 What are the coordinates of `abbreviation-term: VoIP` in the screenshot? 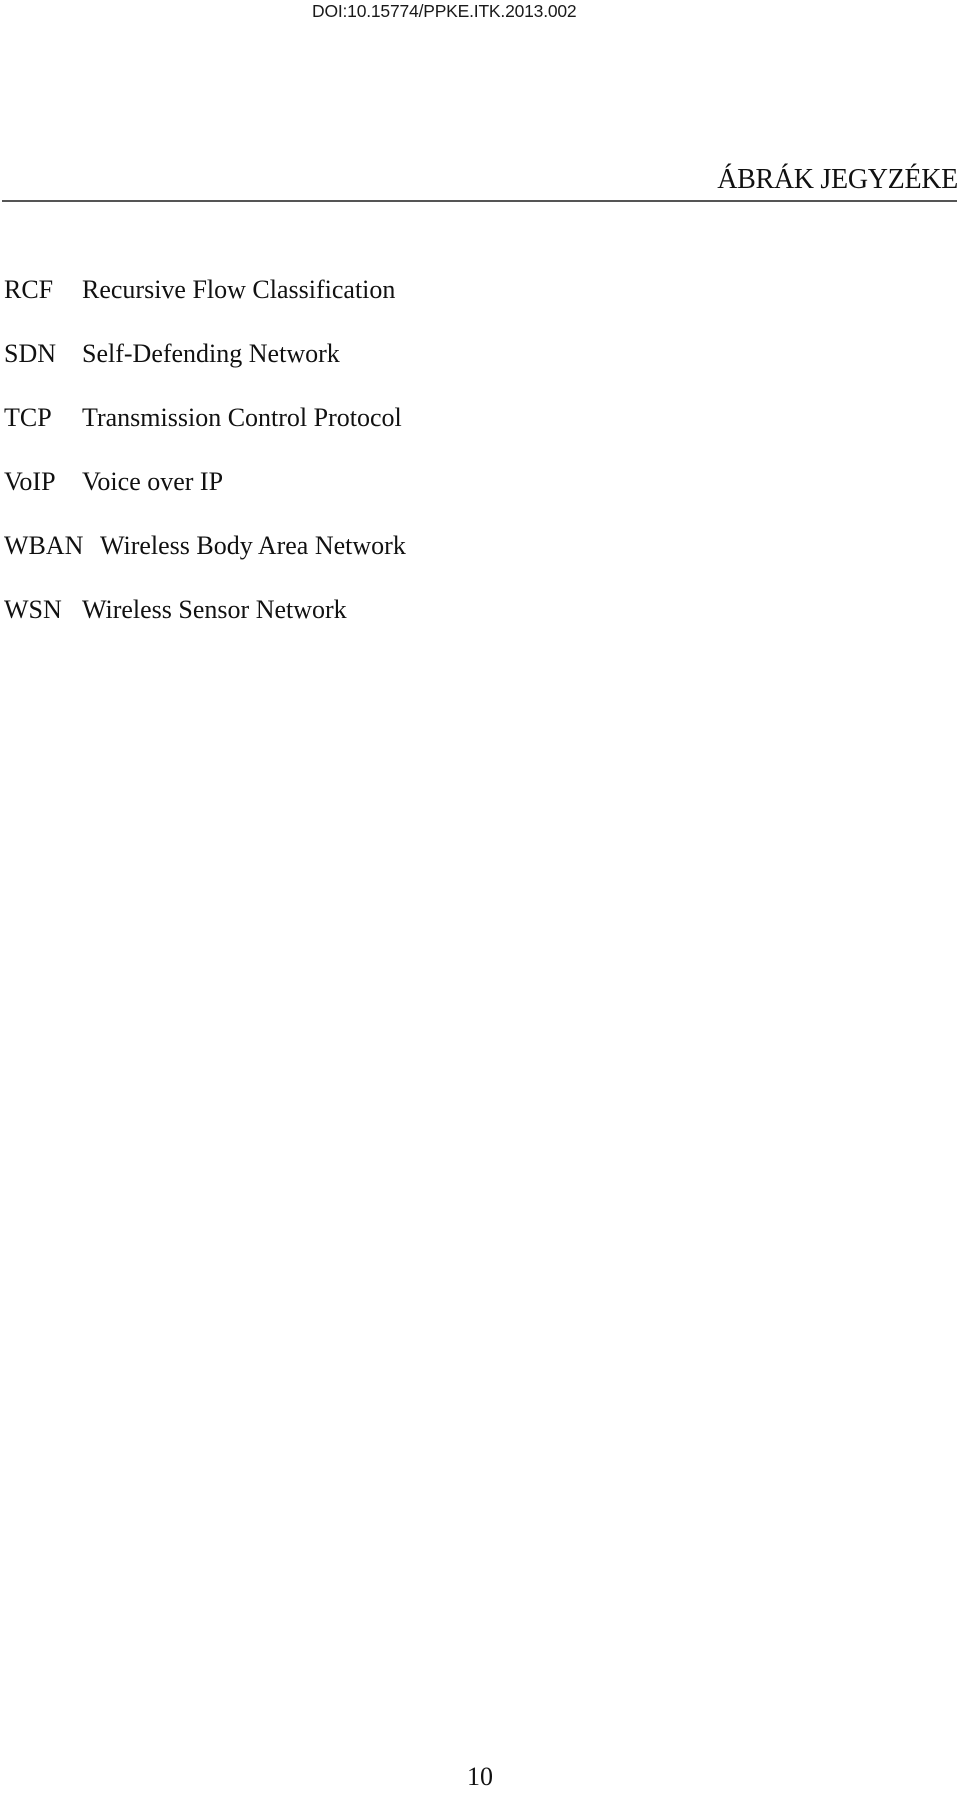 It's located at (30, 481).